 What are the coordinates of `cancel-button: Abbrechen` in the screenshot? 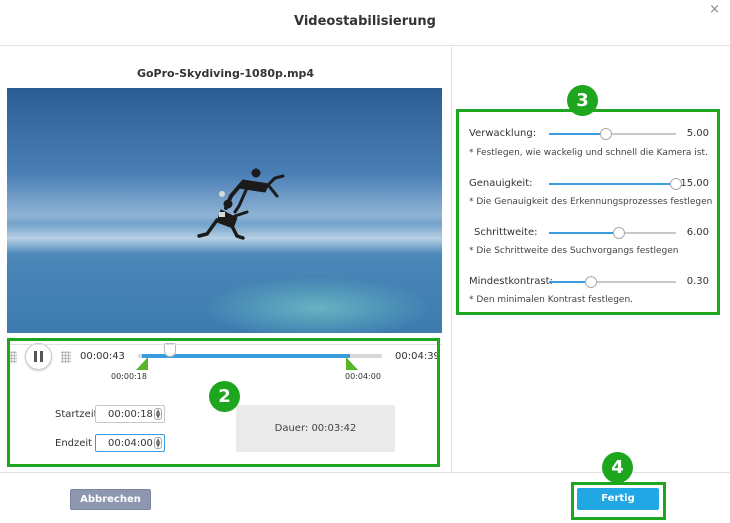 It's located at (110, 499).